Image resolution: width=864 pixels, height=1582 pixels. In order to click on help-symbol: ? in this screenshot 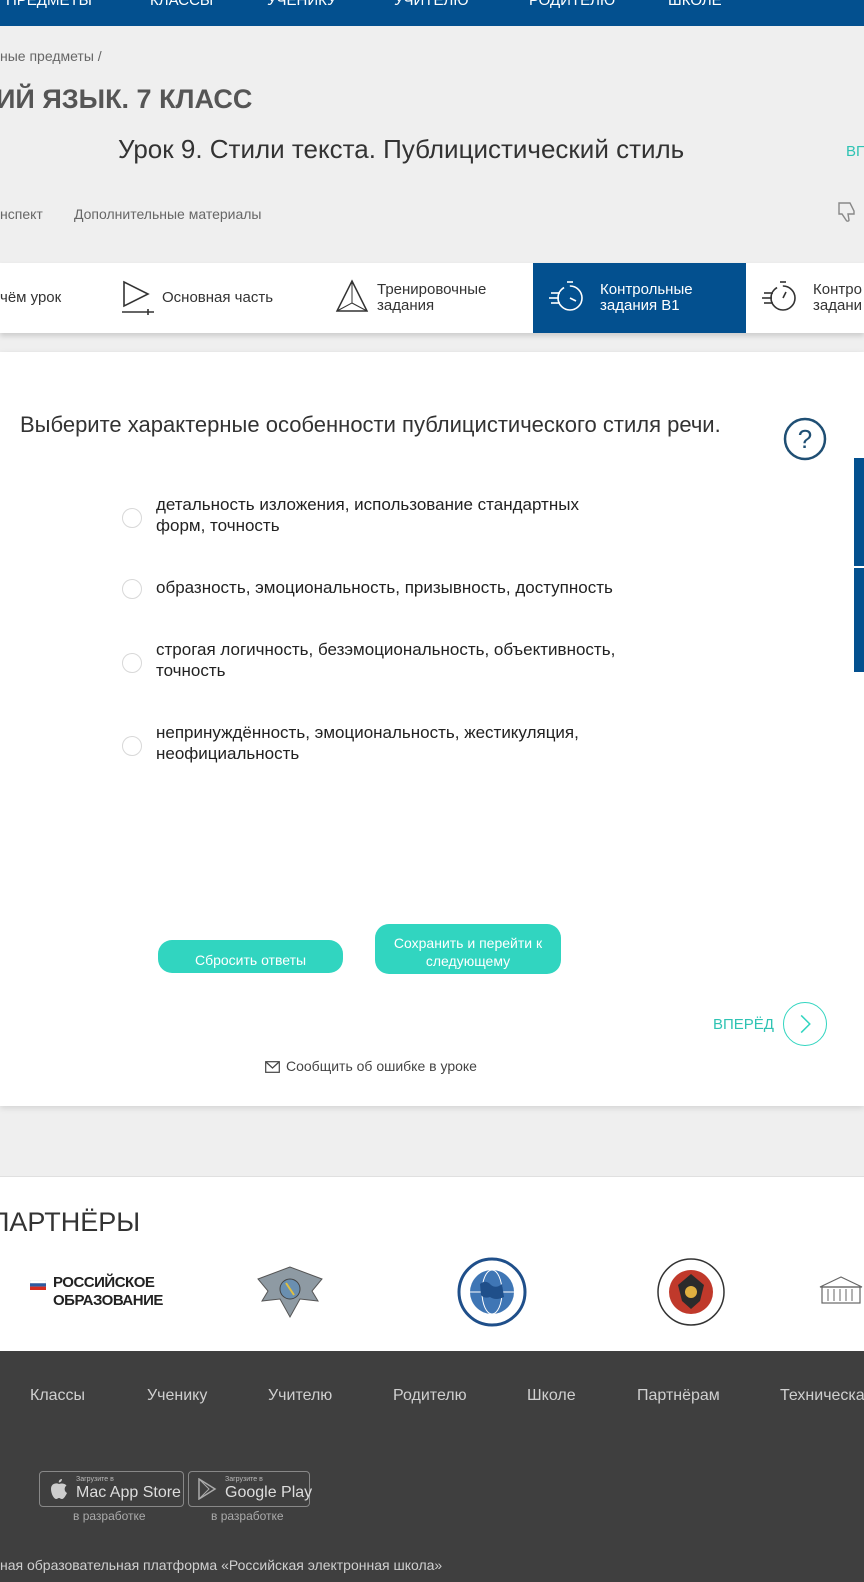, I will do `click(805, 439)`.